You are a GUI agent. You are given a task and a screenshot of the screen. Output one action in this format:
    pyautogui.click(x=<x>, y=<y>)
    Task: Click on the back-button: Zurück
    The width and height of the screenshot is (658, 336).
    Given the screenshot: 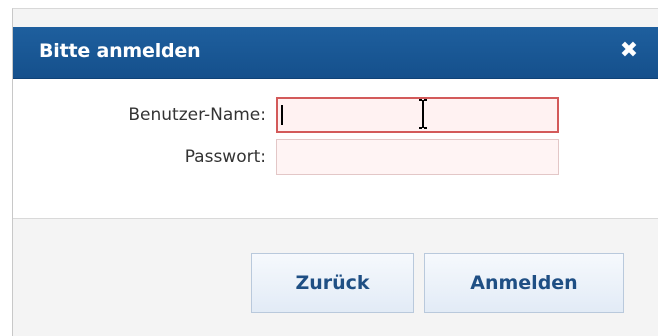 What is the action you would take?
    pyautogui.click(x=332, y=283)
    